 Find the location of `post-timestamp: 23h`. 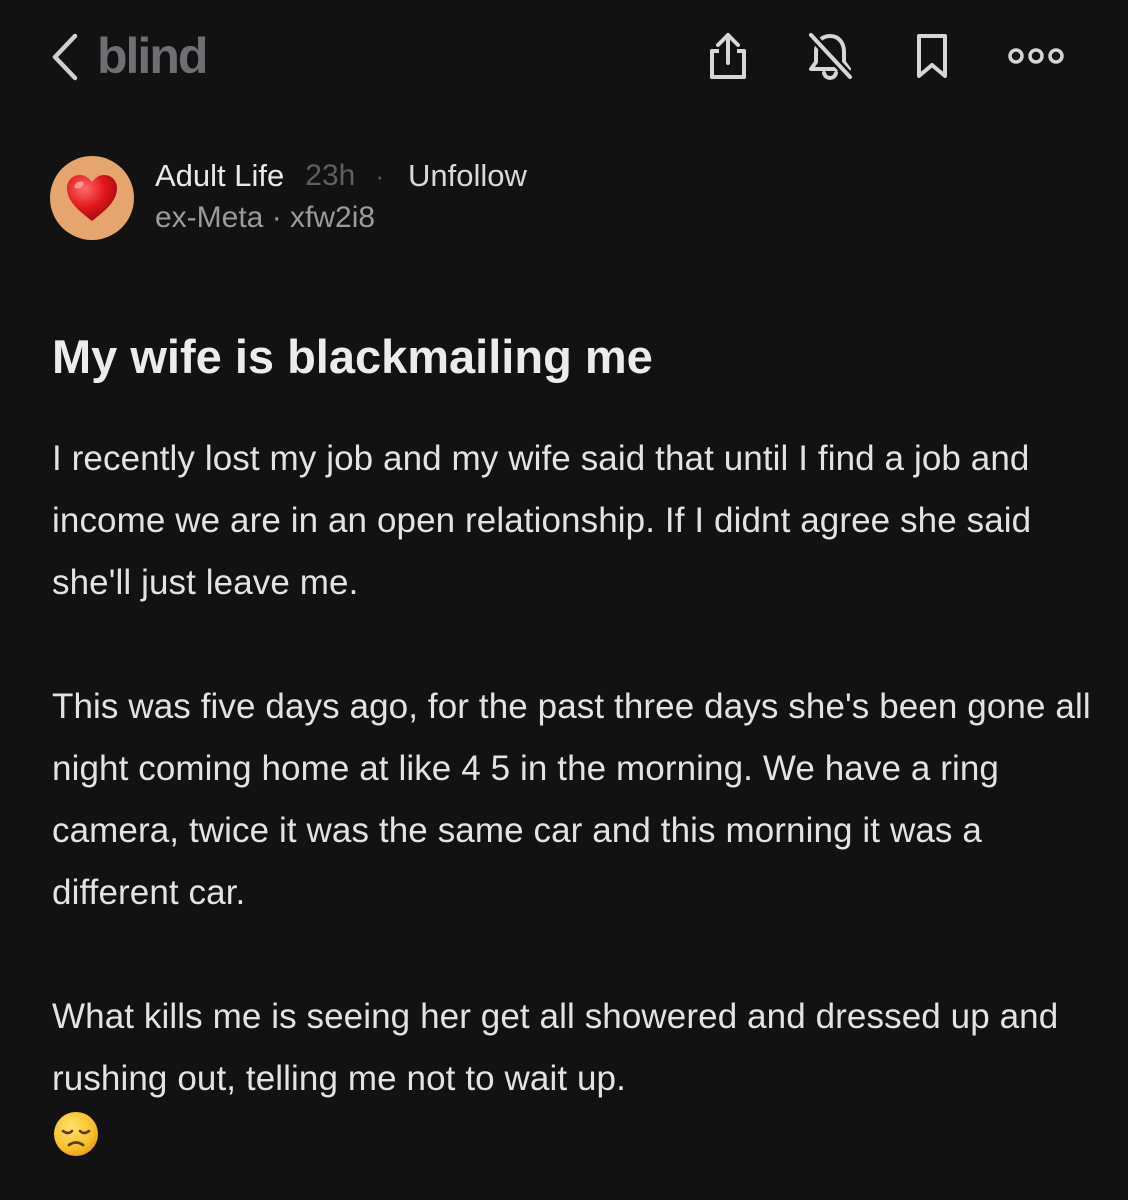

post-timestamp: 23h is located at coordinates (330, 175).